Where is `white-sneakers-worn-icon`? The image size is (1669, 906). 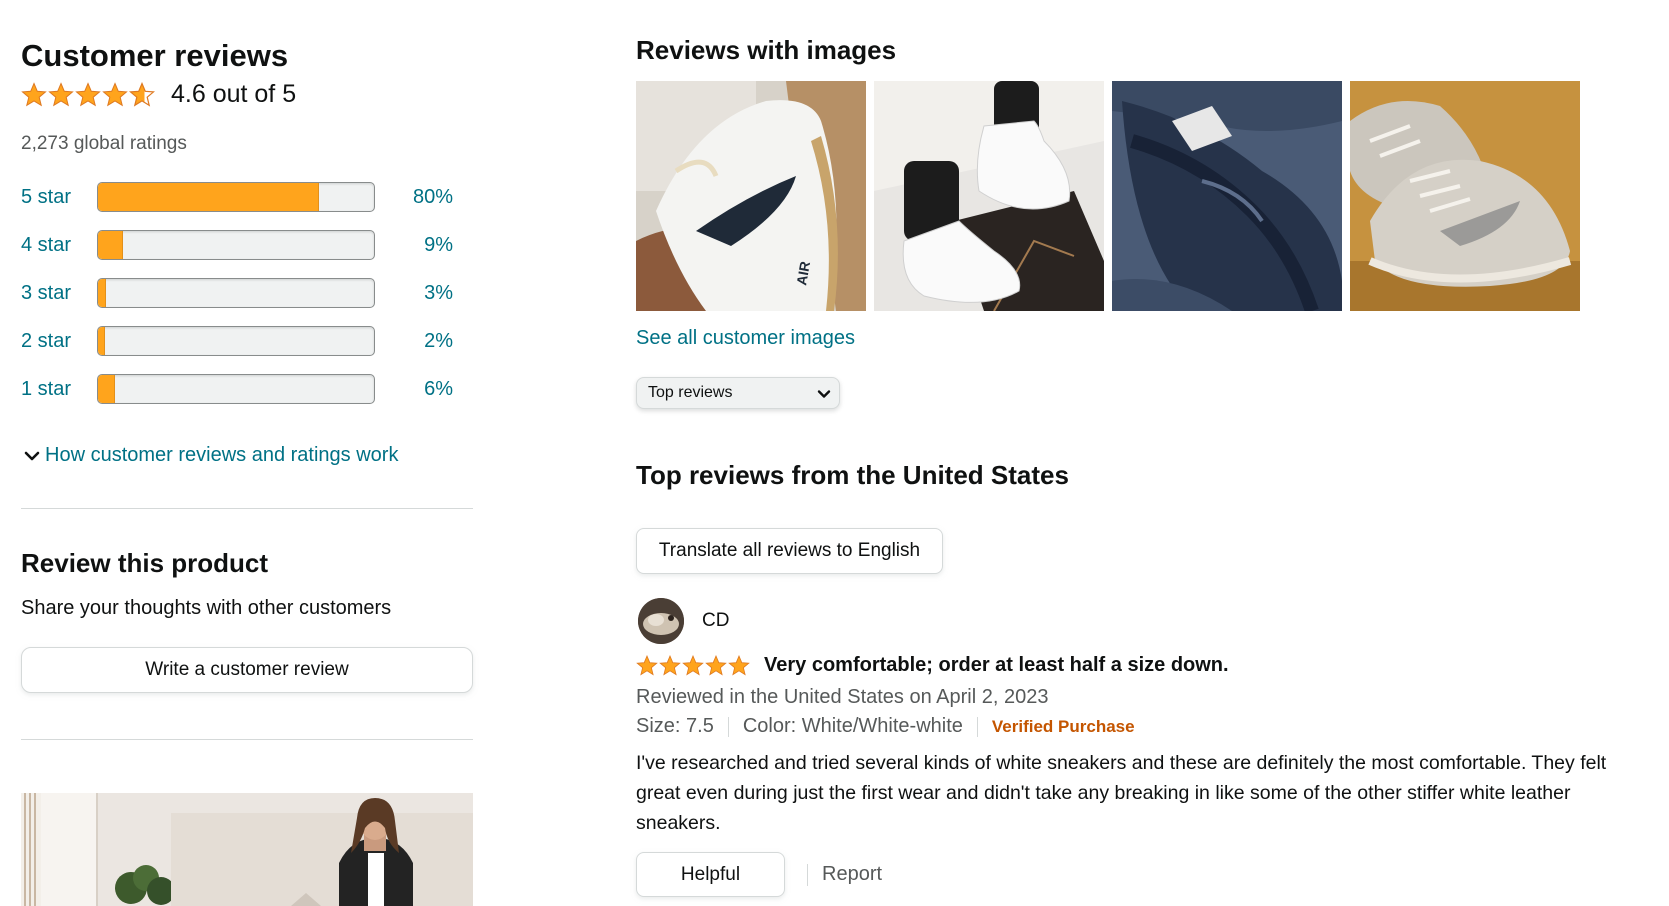 white-sneakers-worn-icon is located at coordinates (989, 196).